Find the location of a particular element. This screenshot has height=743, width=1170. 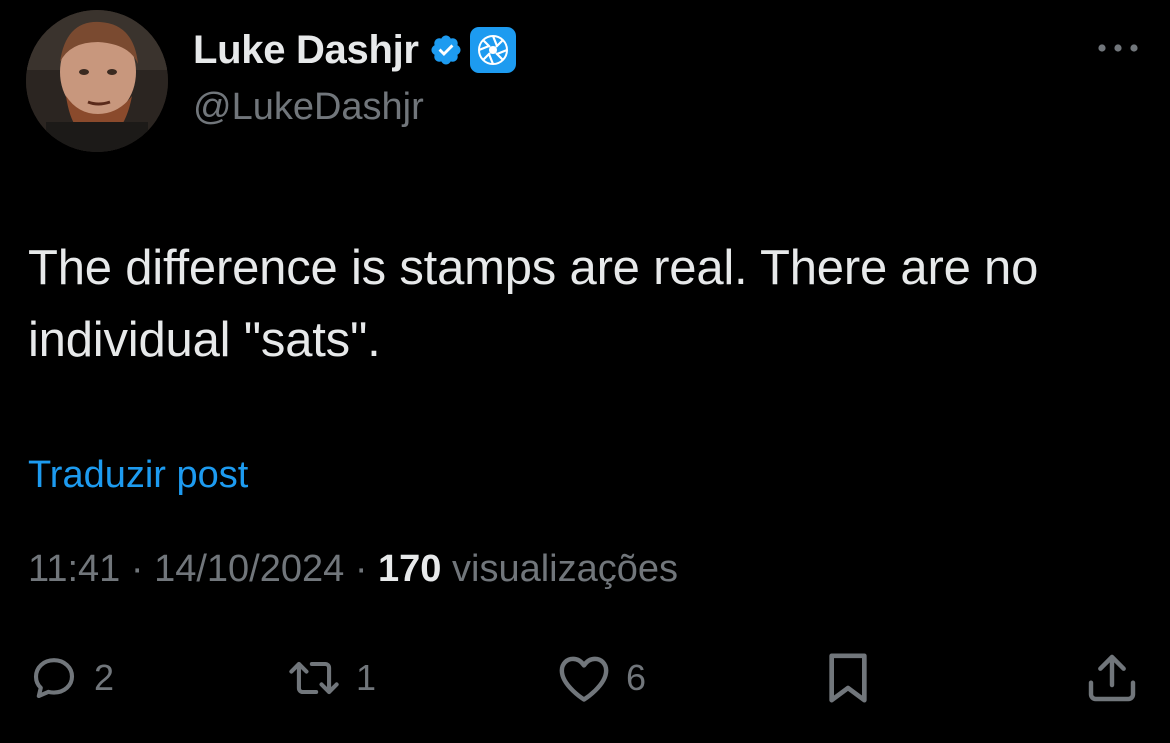

bookmark-button is located at coordinates (848, 678).